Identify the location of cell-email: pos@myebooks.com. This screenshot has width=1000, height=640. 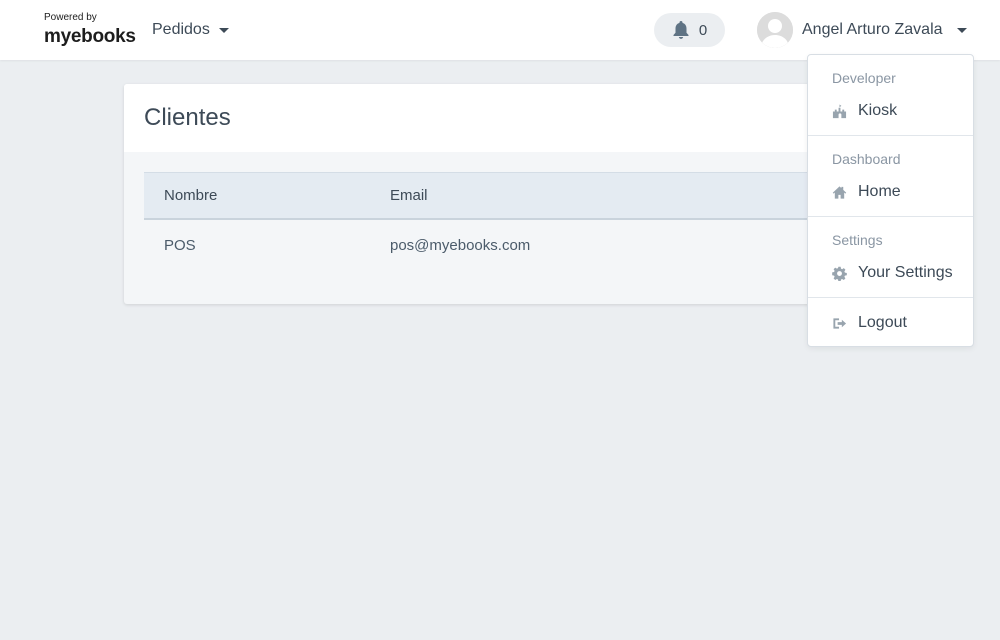
(460, 245).